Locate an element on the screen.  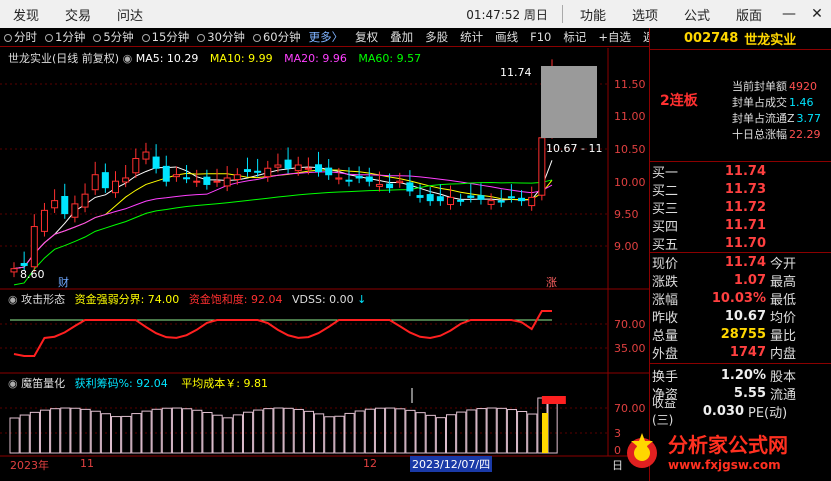
period-minute-line: 分时 is located at coordinates (20, 37).